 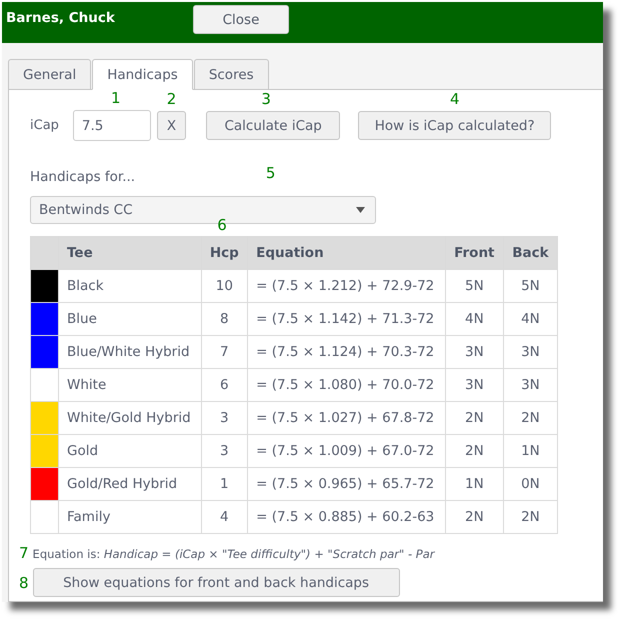 What do you see at coordinates (224, 319) in the screenshot?
I see `table-cell: 8` at bounding box center [224, 319].